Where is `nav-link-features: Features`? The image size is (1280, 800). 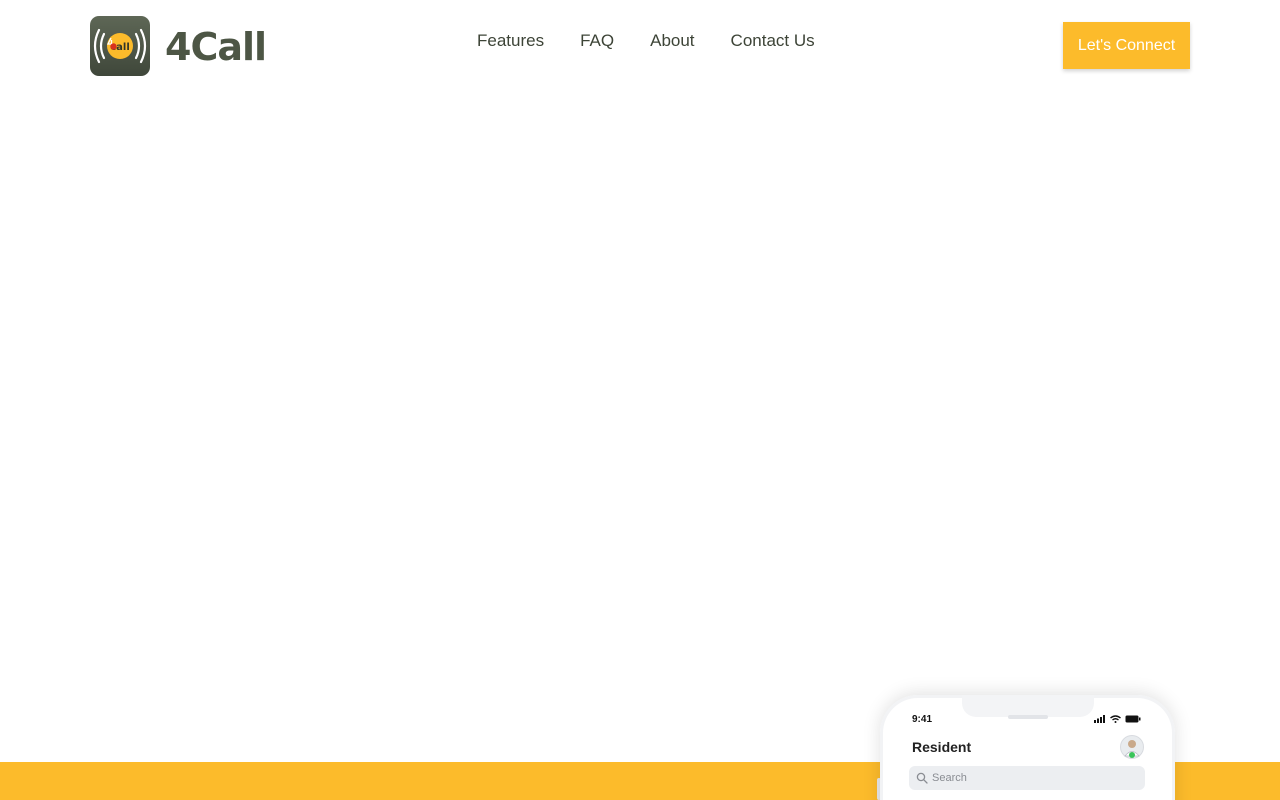 nav-link-features: Features is located at coordinates (510, 41).